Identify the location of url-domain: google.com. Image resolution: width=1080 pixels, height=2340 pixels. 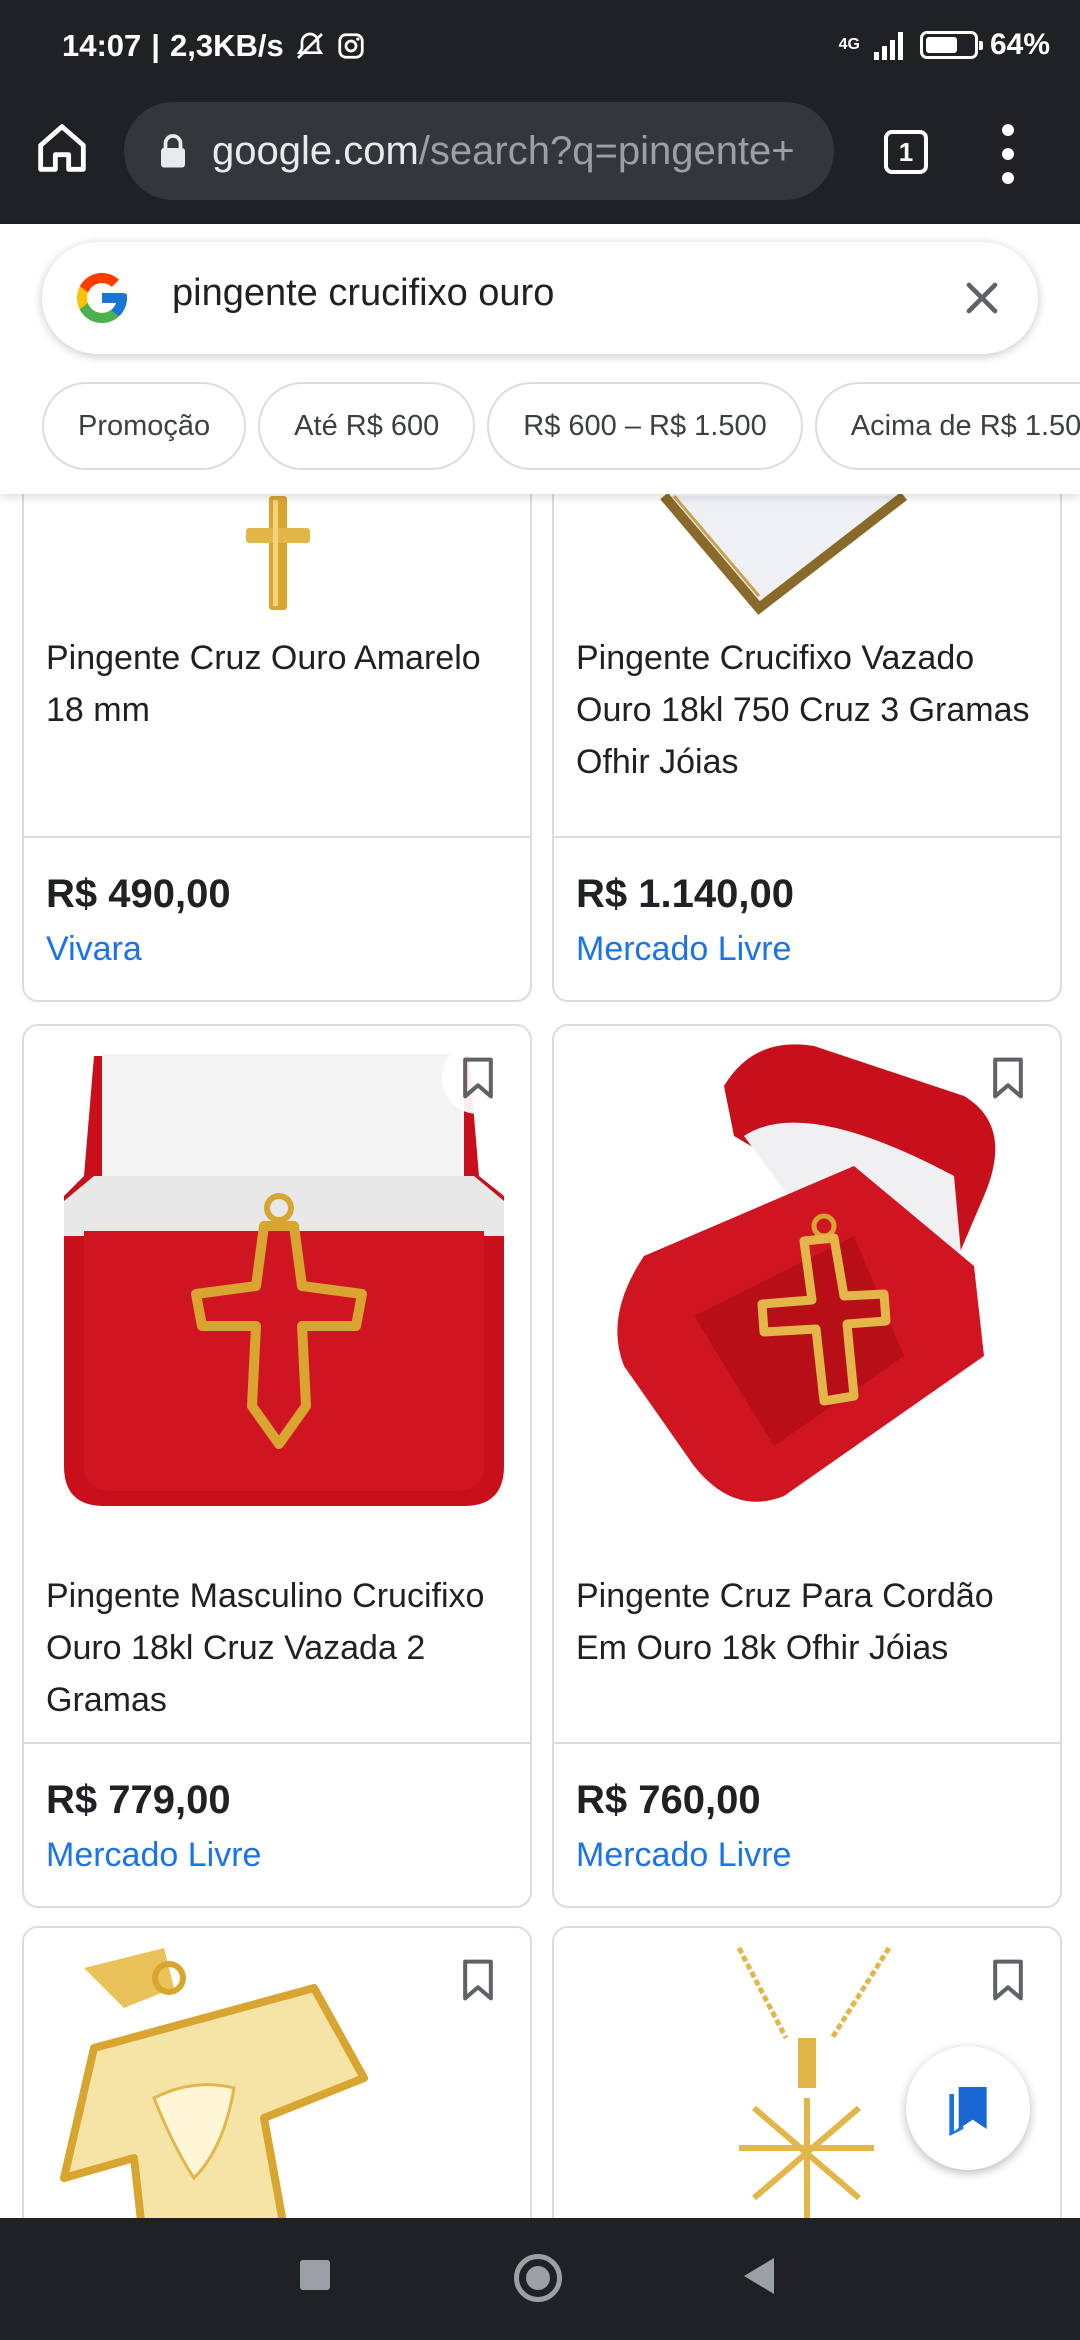
(315, 150).